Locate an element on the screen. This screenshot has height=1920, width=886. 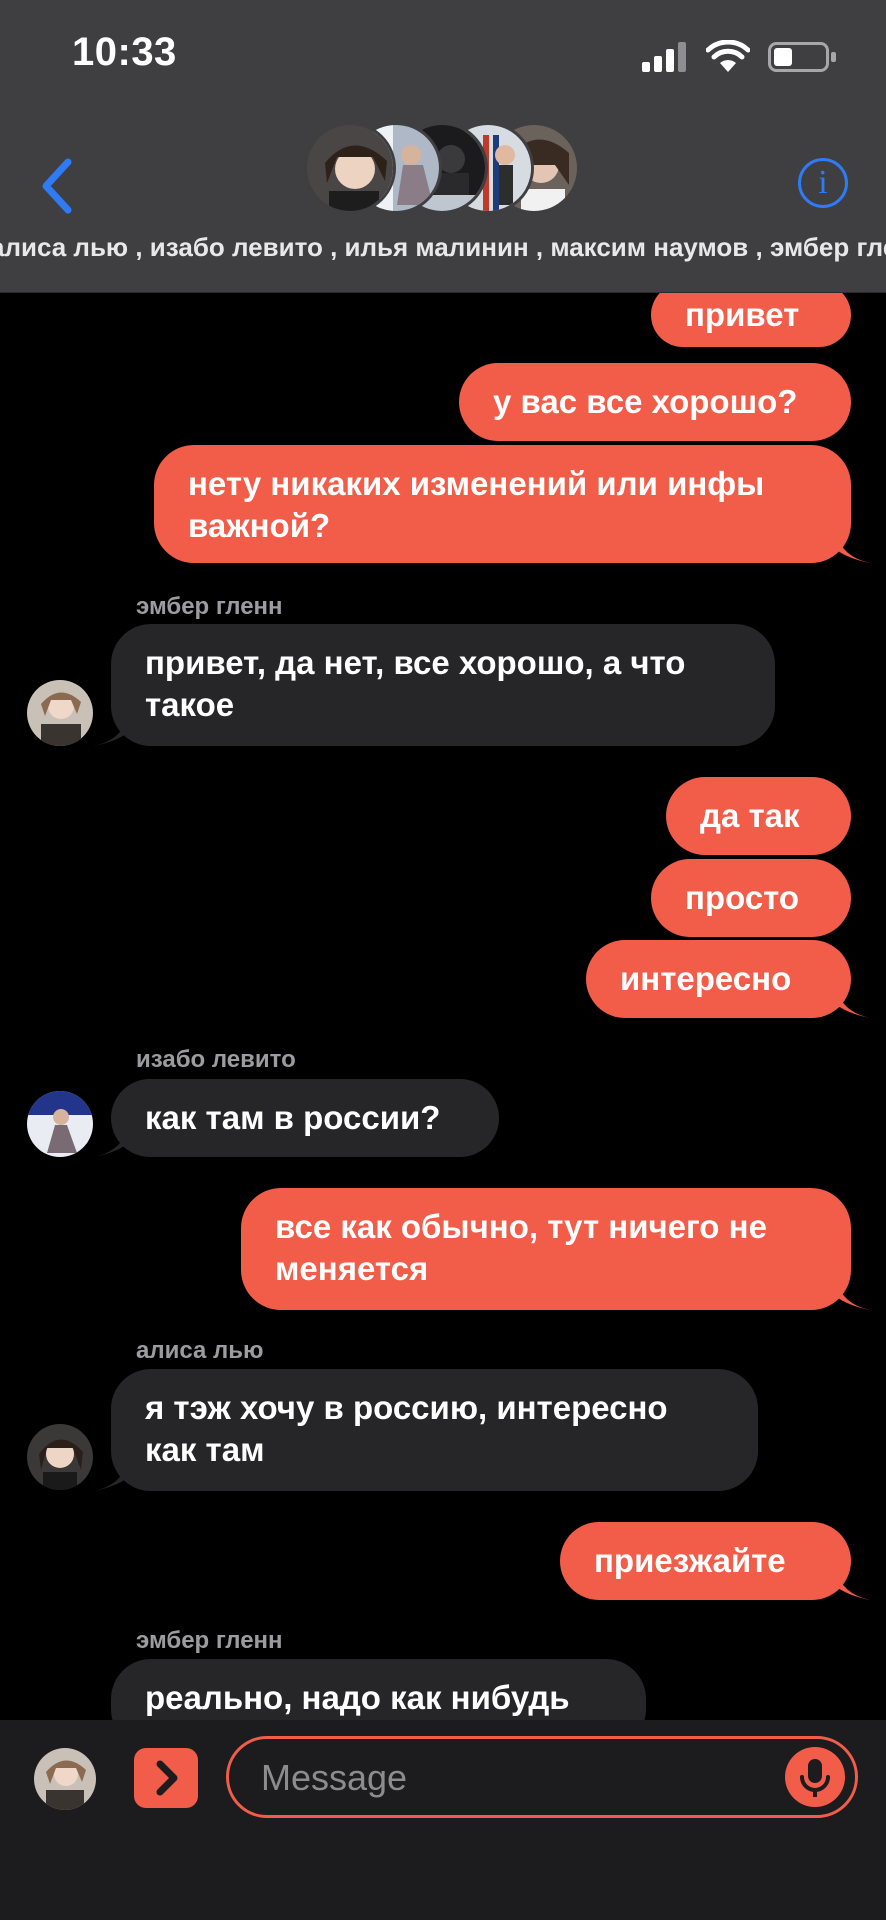
microphone-icon is located at coordinates (815, 1778).